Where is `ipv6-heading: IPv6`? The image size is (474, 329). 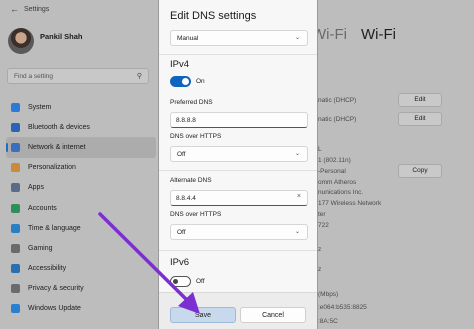
ipv6-heading: IPv6 is located at coordinates (180, 262).